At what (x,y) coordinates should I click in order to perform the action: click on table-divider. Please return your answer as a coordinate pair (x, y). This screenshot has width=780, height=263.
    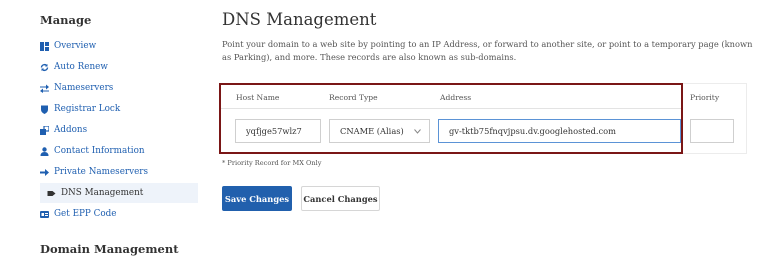
    Looking at the image, I should click on (451, 108).